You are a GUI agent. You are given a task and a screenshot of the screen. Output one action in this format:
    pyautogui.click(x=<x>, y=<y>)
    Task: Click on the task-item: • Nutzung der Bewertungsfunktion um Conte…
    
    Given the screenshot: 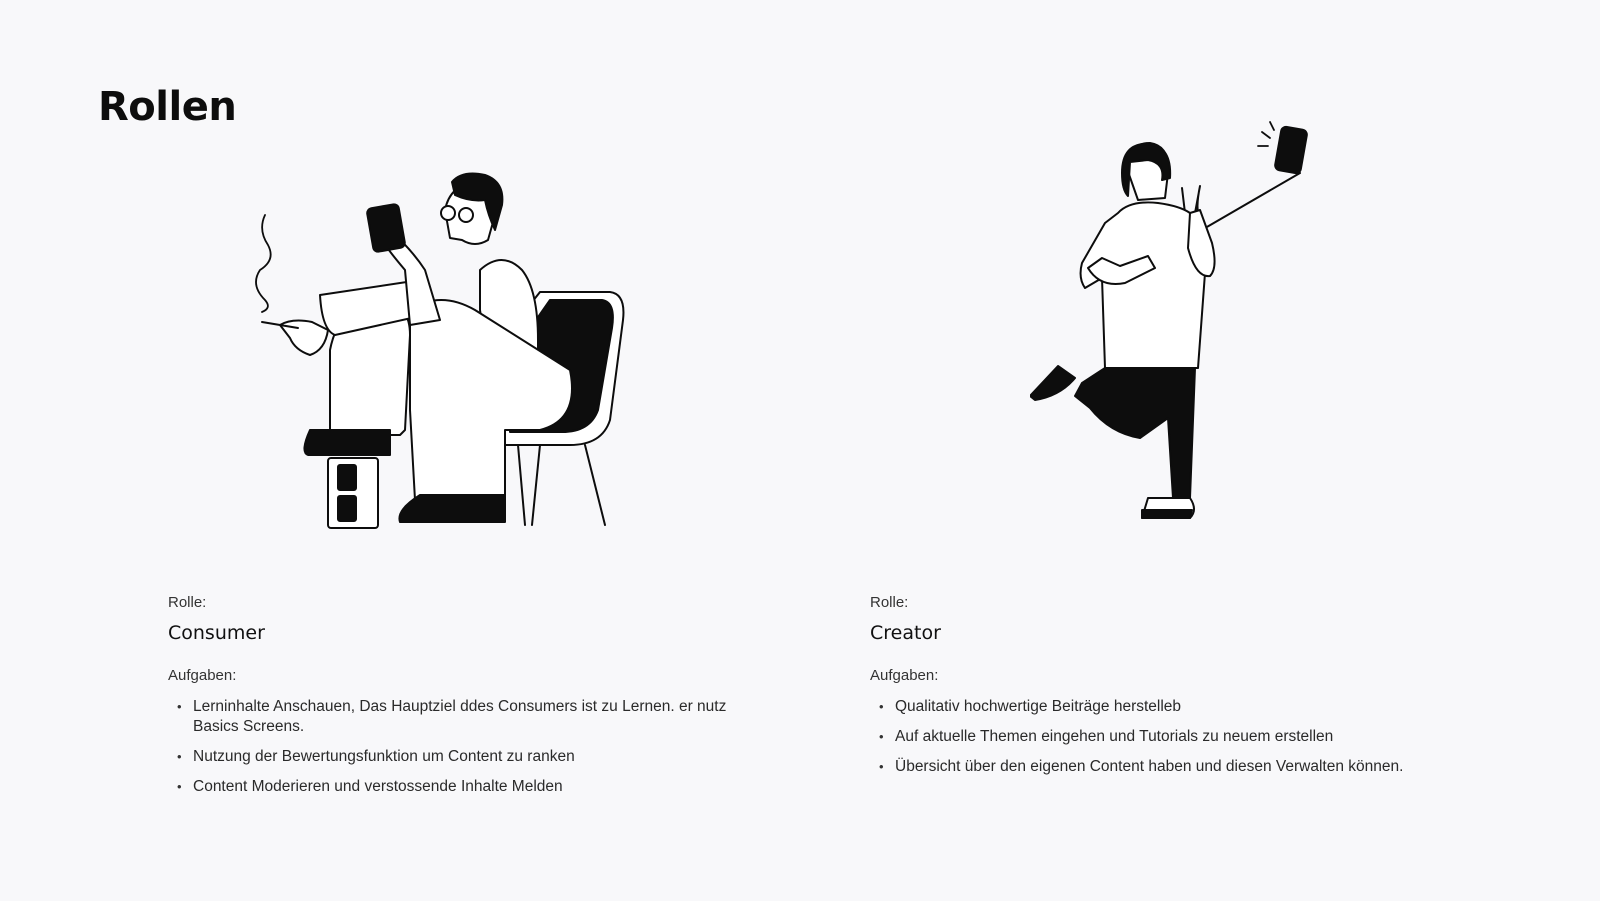 What is the action you would take?
    pyautogui.click(x=460, y=757)
    